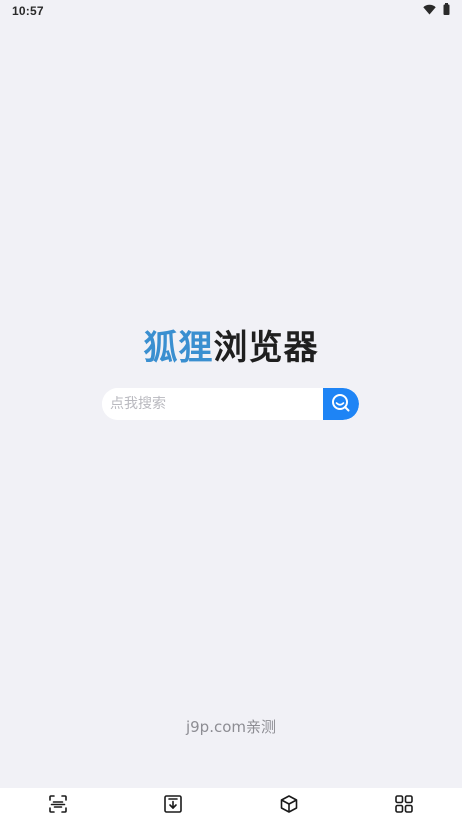 The height and width of the screenshot is (823, 462). Describe the element at coordinates (231, 727) in the screenshot. I see `watermark-text: j9p.com亲测` at that location.